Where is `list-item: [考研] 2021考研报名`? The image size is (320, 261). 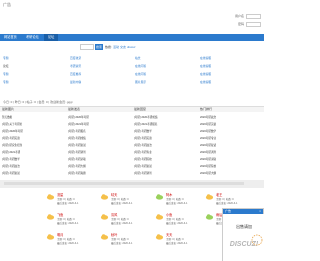
list-item: [考研] 2021考研报名 is located at coordinates (146, 124).